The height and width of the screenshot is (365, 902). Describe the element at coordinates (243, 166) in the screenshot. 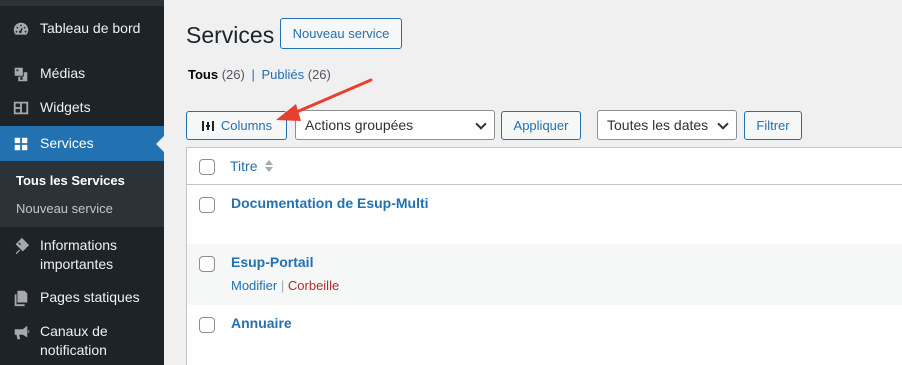

I see `column-title-header: Titre` at that location.